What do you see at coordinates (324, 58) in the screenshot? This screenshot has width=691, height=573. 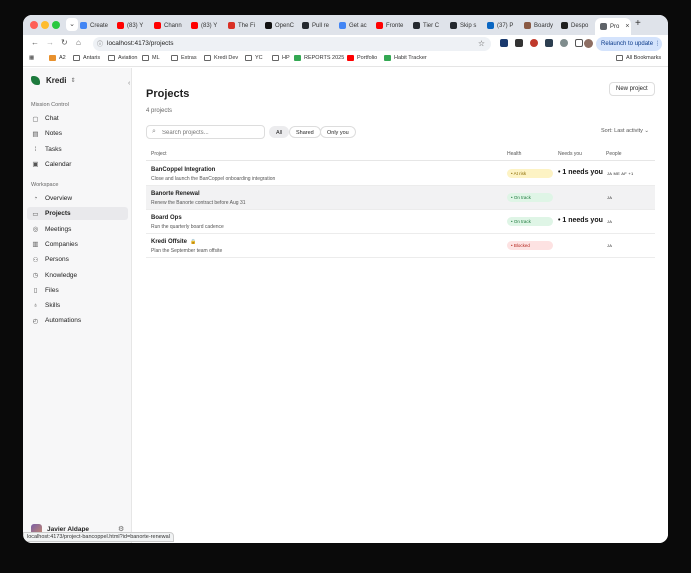 I see `bookmark-label: REPORTS 2025` at bounding box center [324, 58].